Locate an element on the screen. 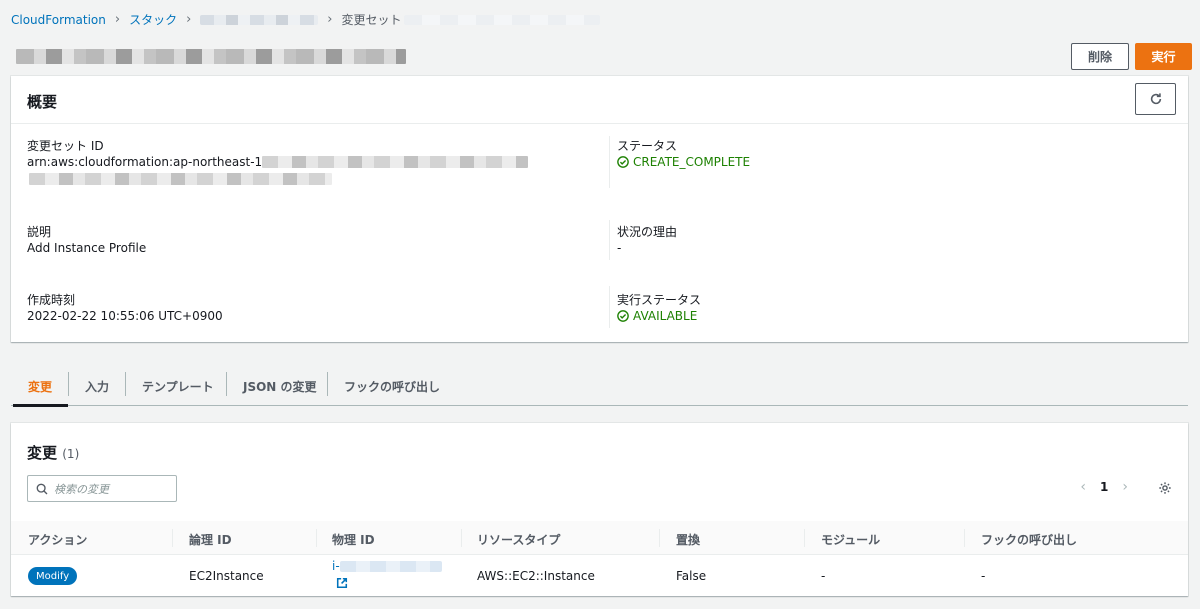 This screenshot has height=609, width=1200. current-page: 1 is located at coordinates (1104, 487).